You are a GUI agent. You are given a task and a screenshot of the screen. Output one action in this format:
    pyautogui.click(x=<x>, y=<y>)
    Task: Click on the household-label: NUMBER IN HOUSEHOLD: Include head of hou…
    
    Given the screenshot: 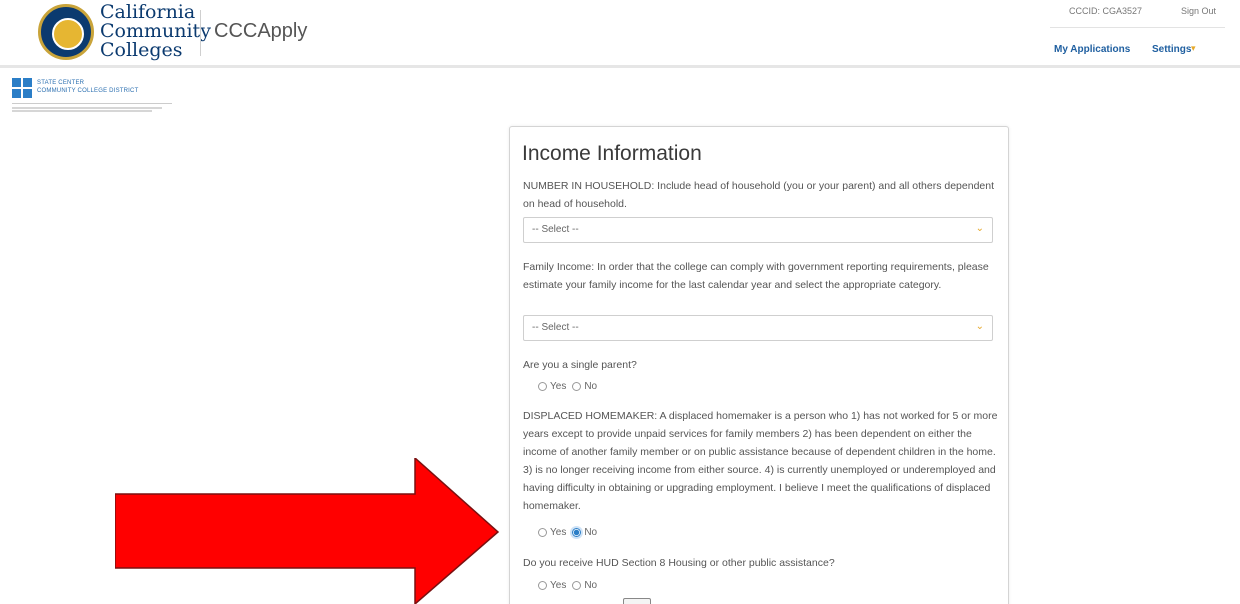 What is the action you would take?
    pyautogui.click(x=759, y=195)
    